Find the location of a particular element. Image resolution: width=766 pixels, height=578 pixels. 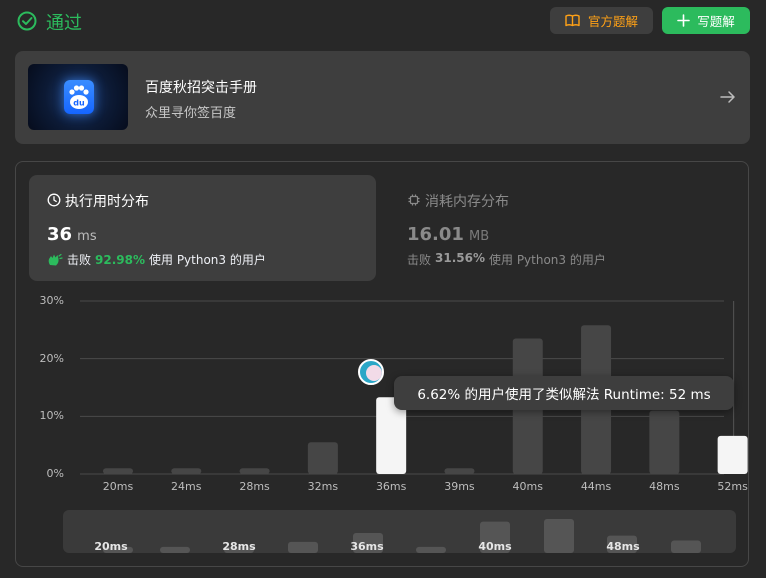

runtime-beats-percent: 92.98% is located at coordinates (120, 259).